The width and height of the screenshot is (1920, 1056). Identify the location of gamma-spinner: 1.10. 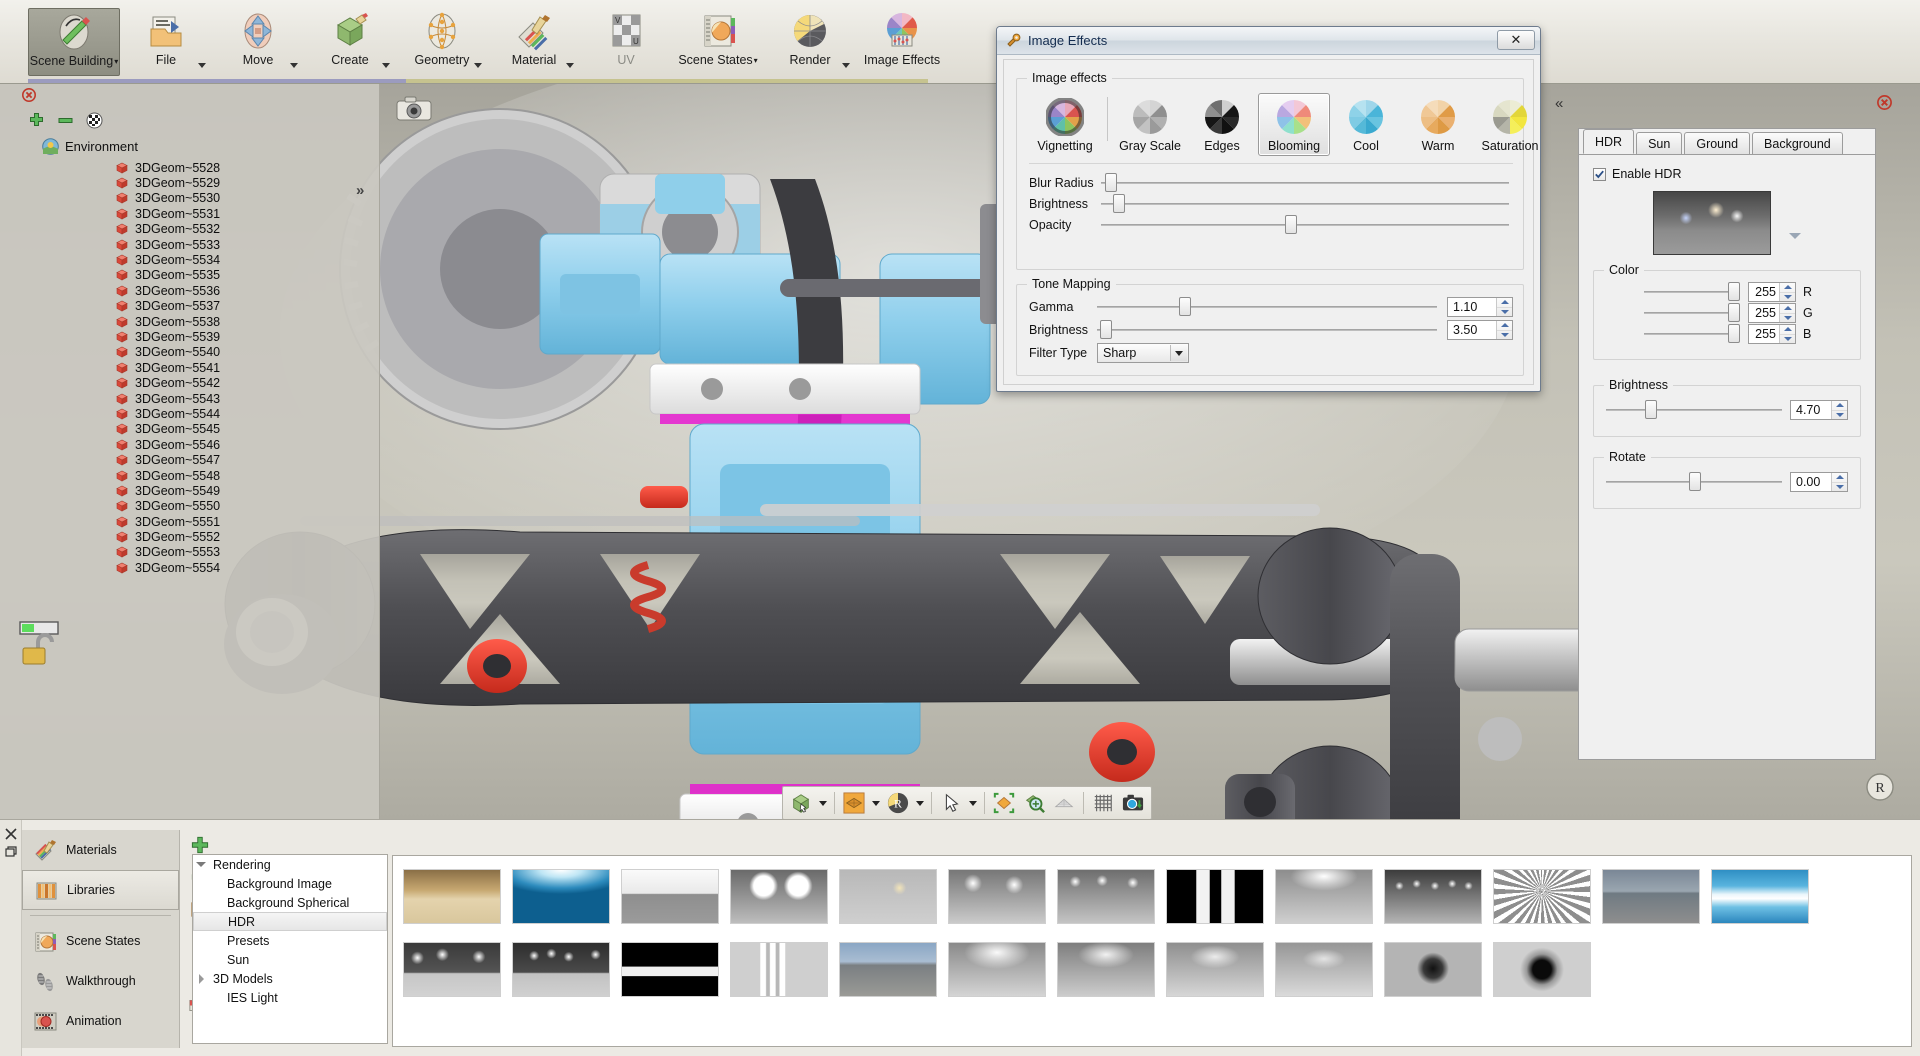
(1480, 307).